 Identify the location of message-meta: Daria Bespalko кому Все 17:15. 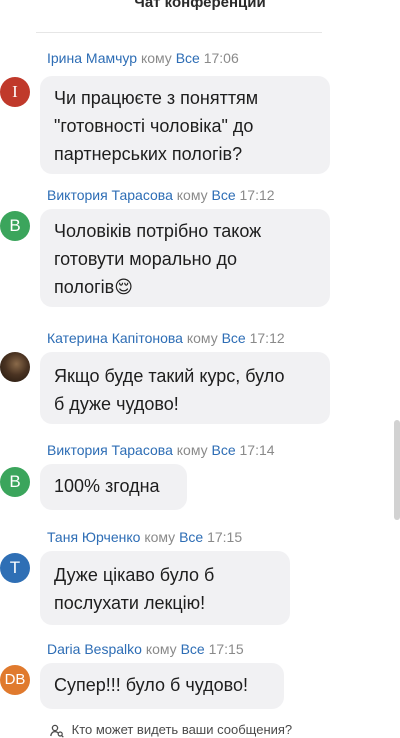
(145, 649).